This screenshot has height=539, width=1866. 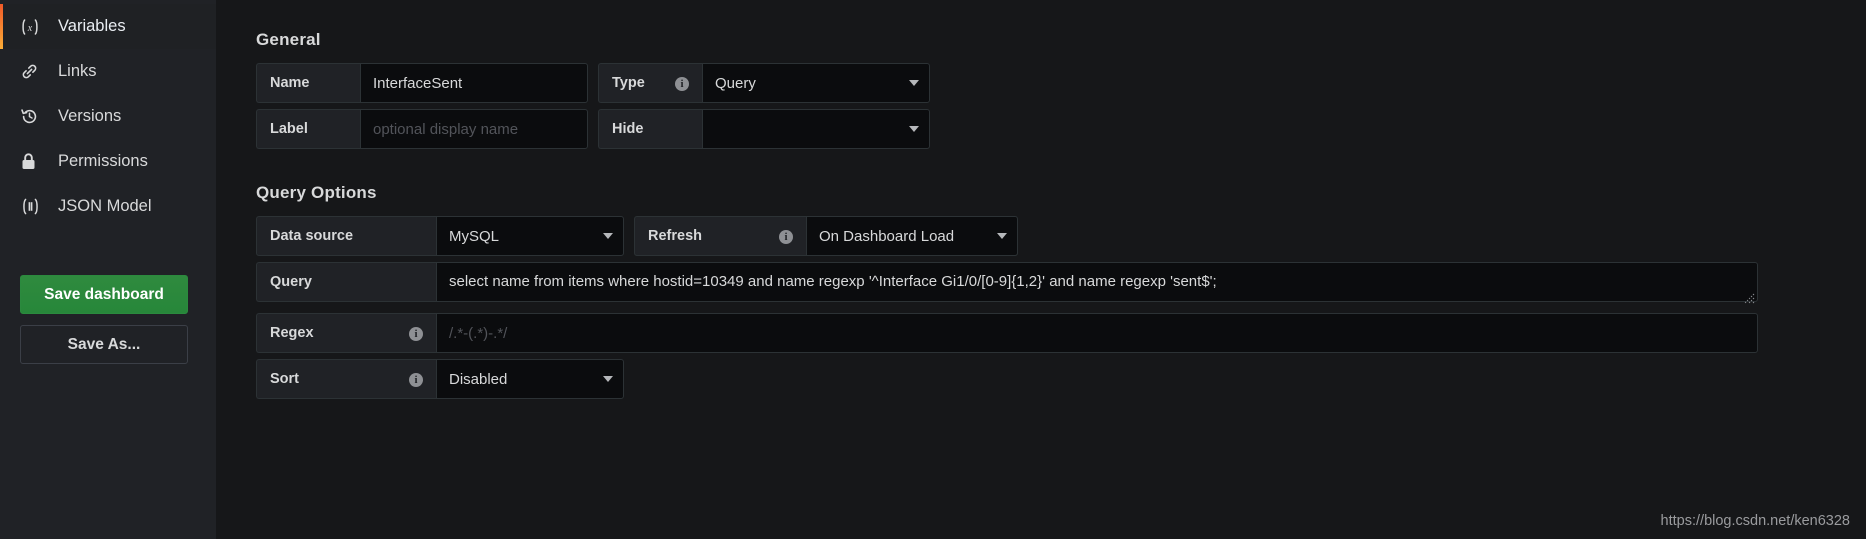 What do you see at coordinates (108, 71) in the screenshot?
I see `sidebar-item-links: Links` at bounding box center [108, 71].